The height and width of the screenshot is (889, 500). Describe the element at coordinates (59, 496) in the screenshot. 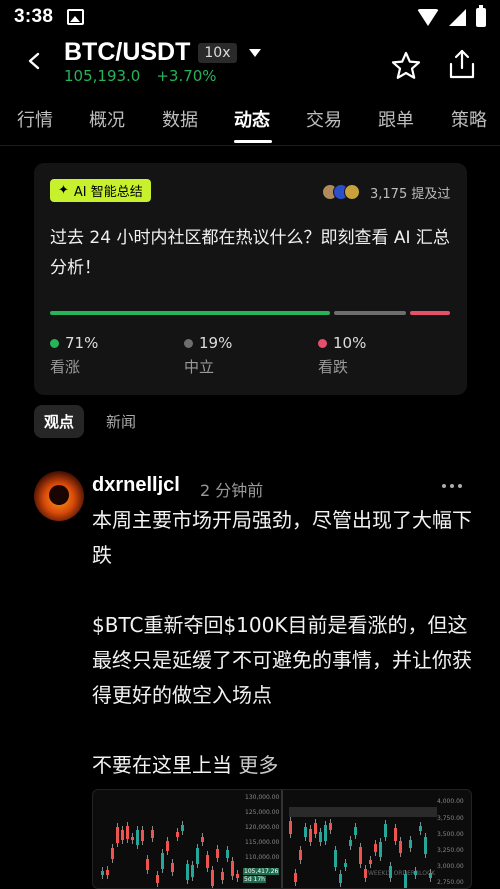

I see `post-avatar` at that location.